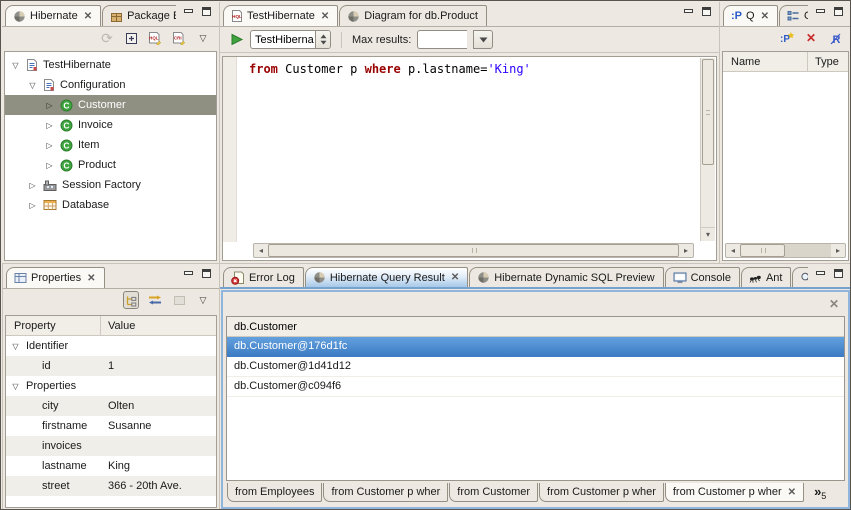 Image resolution: width=851 pixels, height=510 pixels. What do you see at coordinates (155, 300) in the screenshot?
I see `sort-icon` at bounding box center [155, 300].